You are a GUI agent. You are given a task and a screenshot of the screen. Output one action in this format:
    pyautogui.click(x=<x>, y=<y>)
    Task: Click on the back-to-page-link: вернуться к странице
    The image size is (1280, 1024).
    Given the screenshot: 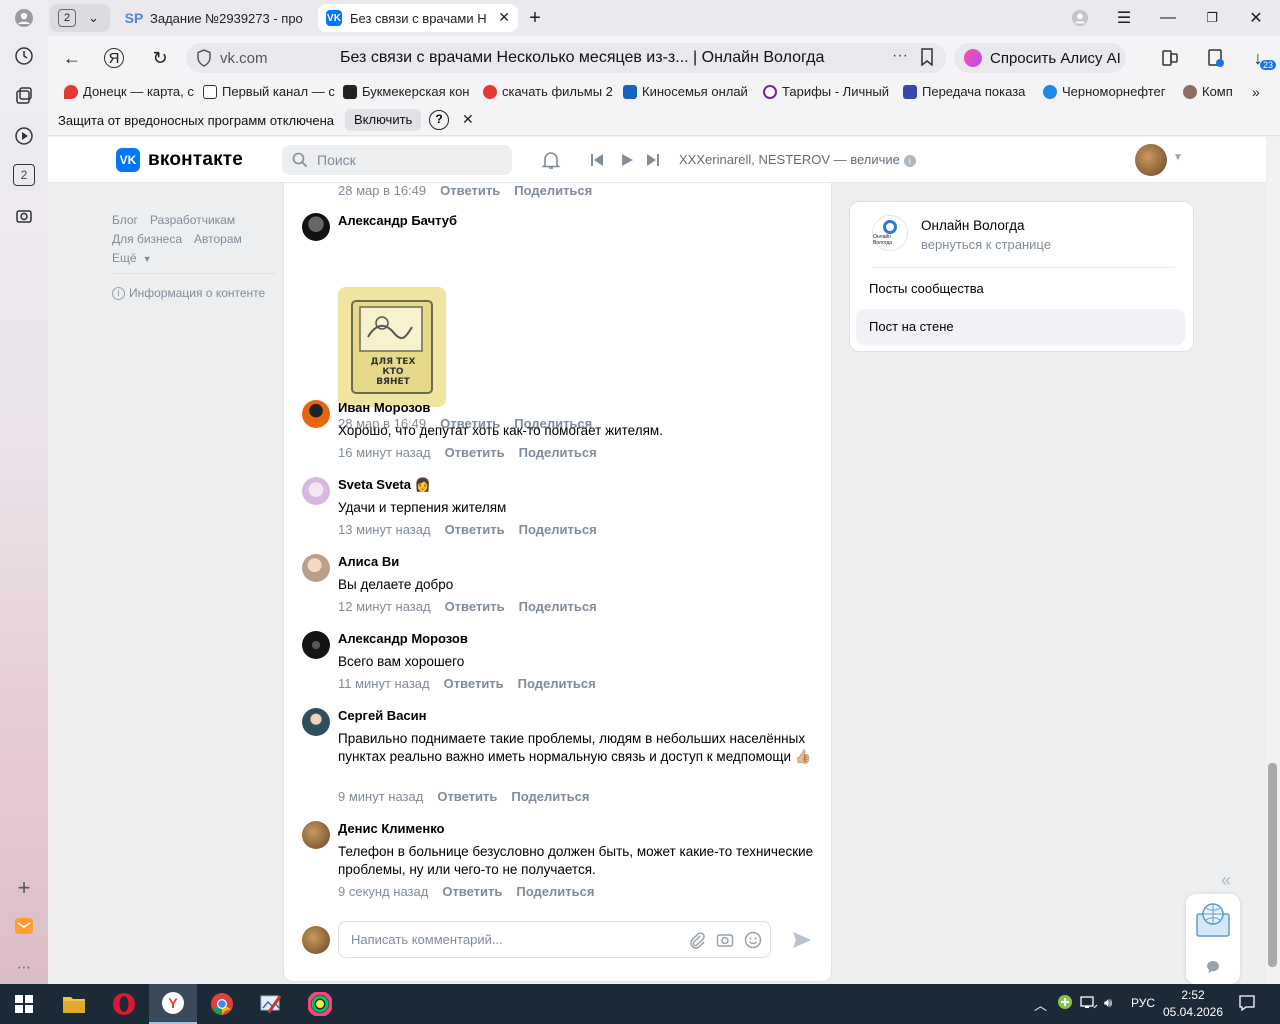 What is the action you would take?
    pyautogui.click(x=986, y=244)
    